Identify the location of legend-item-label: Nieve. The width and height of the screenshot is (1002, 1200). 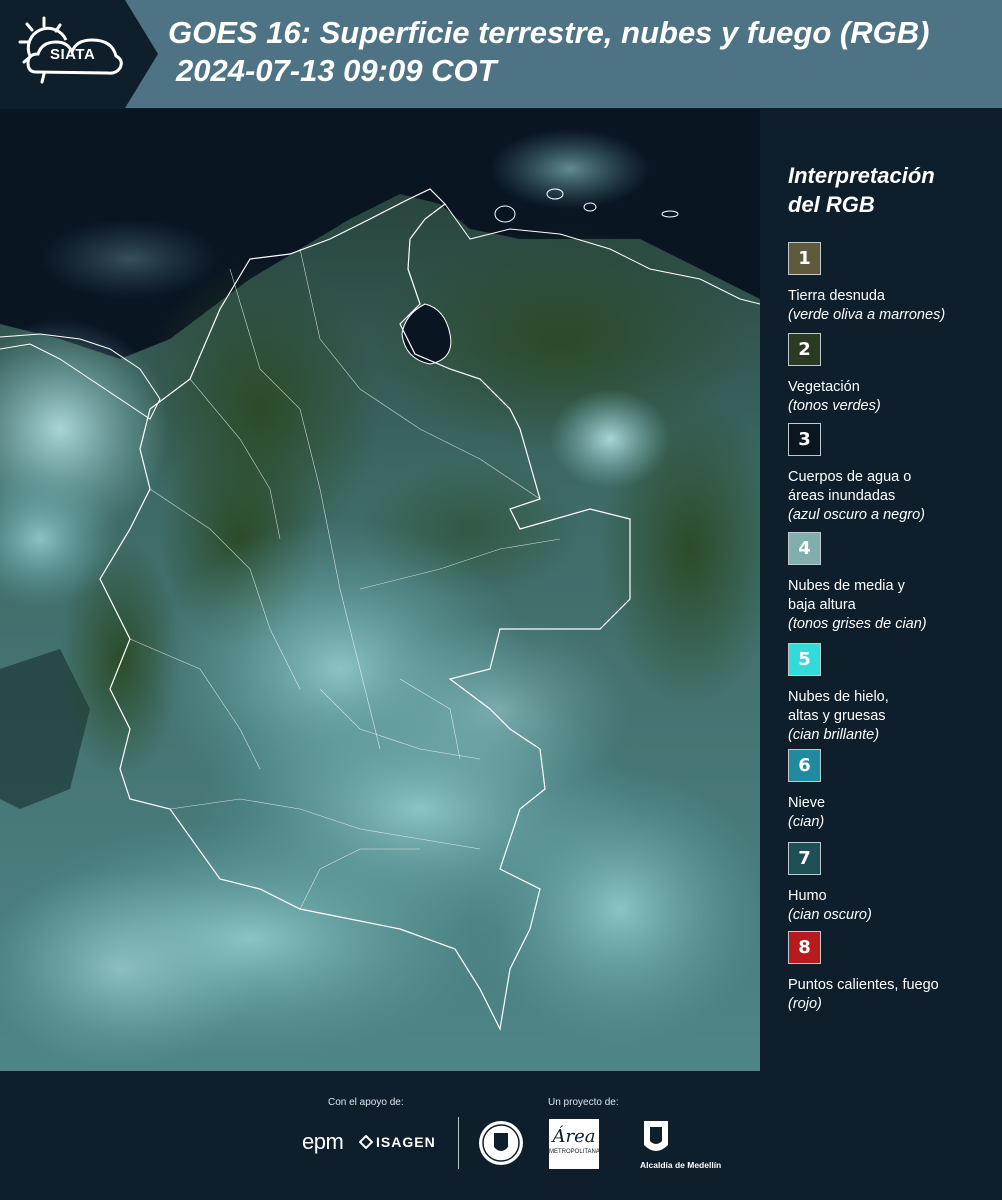
(807, 803).